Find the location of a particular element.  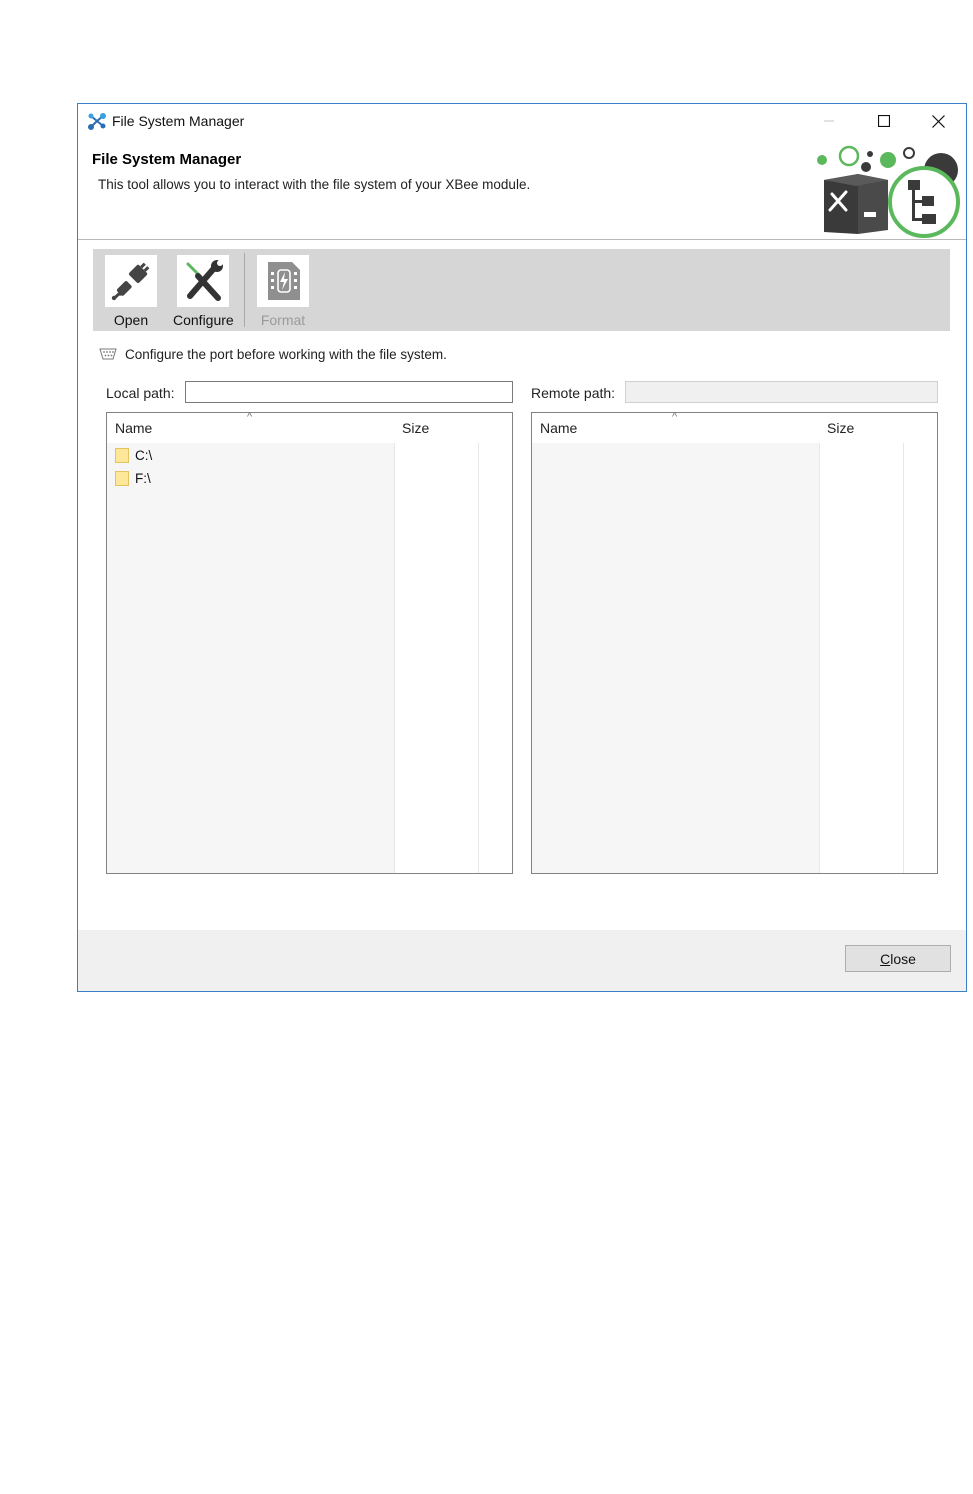

maximize-icon is located at coordinates (884, 121).